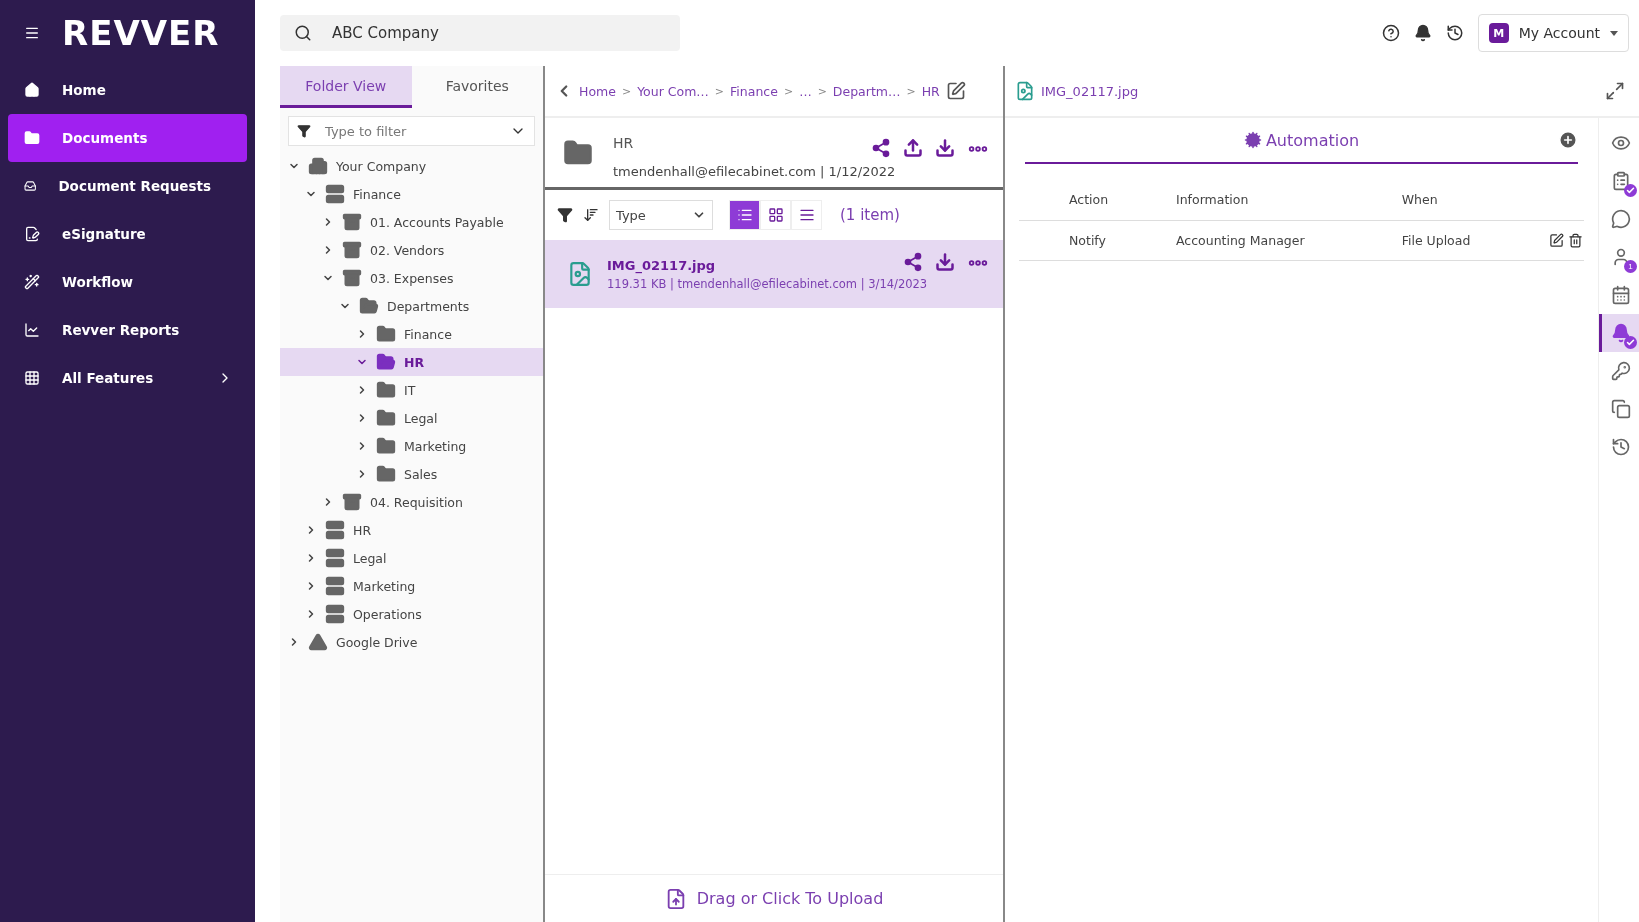 Image resolution: width=1639 pixels, height=922 pixels. I want to click on table-cell: File Upload, so click(1462, 240).